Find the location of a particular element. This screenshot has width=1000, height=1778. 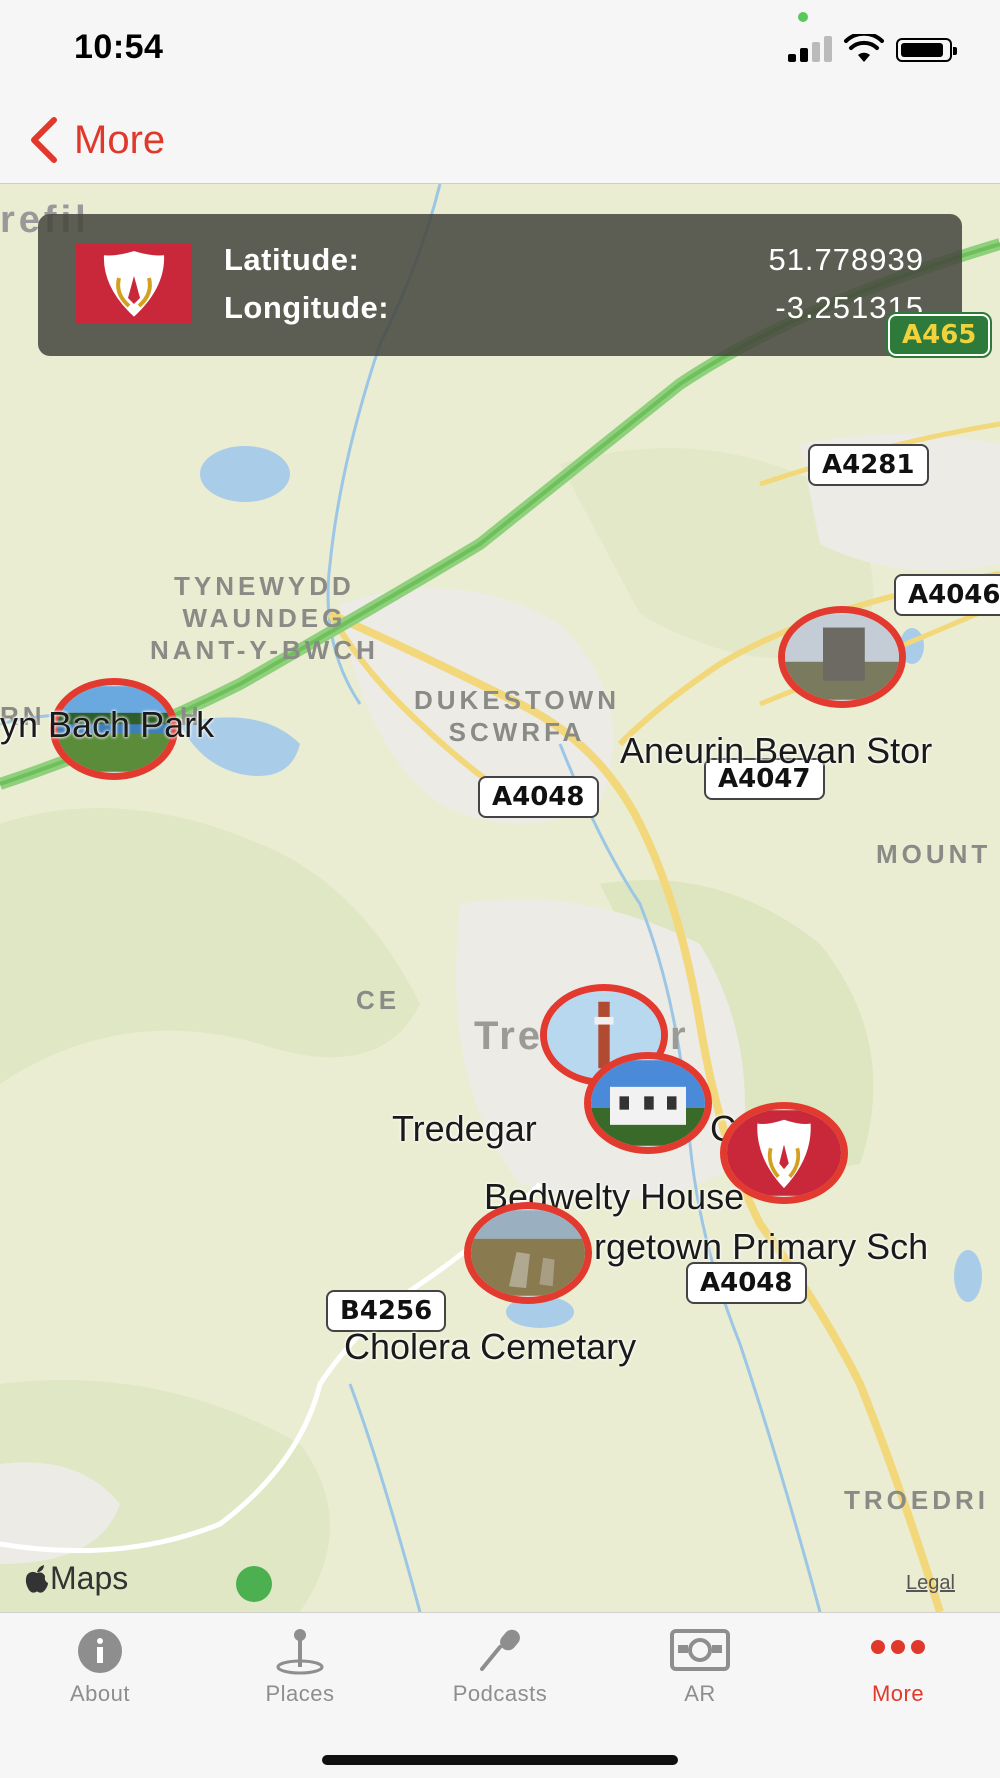

tab-ar: AR is located at coordinates (700, 1675).